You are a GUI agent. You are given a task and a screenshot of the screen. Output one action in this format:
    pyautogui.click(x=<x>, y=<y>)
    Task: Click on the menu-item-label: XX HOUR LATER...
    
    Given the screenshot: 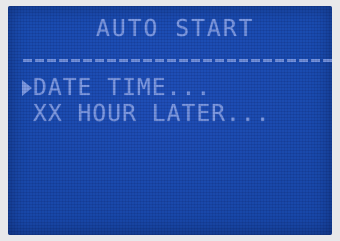 What is the action you would take?
    pyautogui.click(x=152, y=114)
    